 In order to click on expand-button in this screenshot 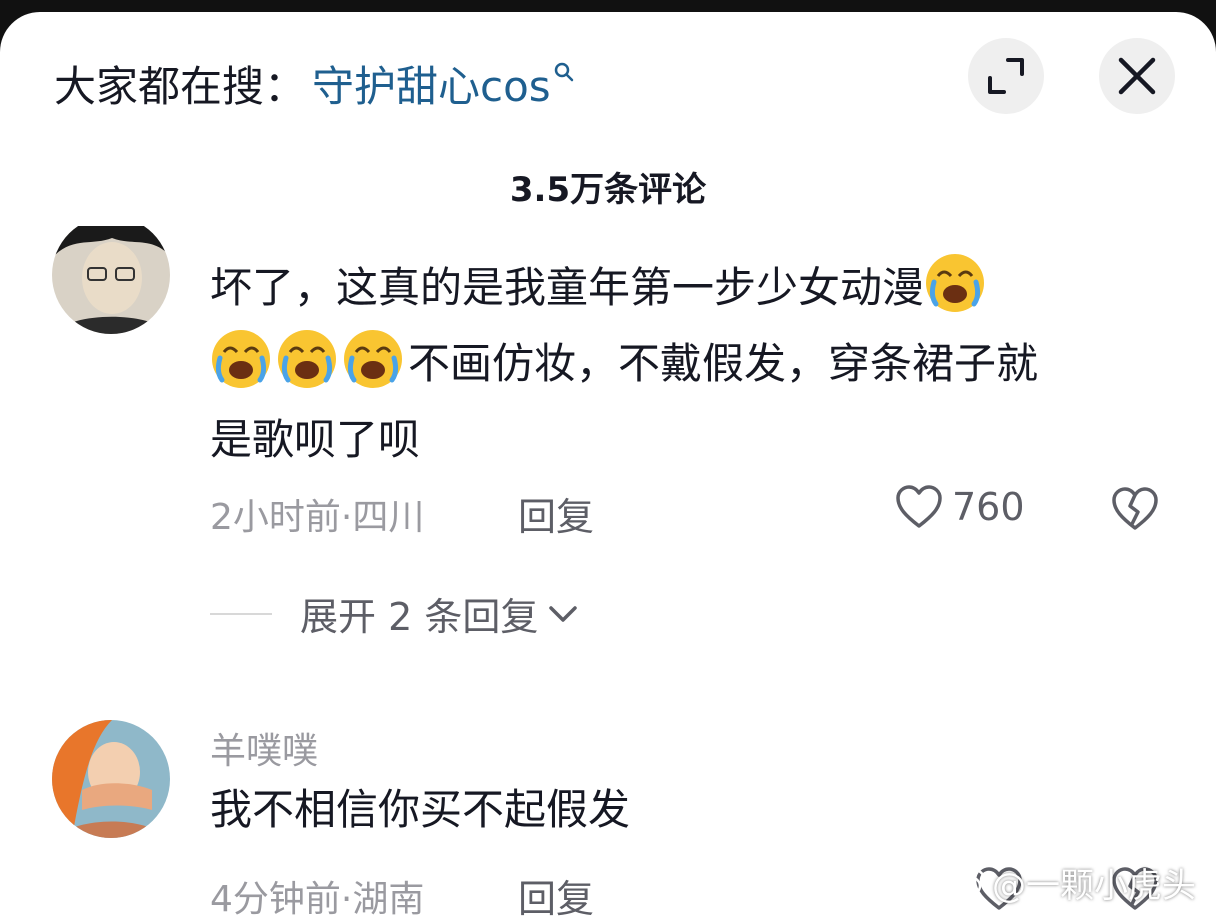, I will do `click(1006, 76)`.